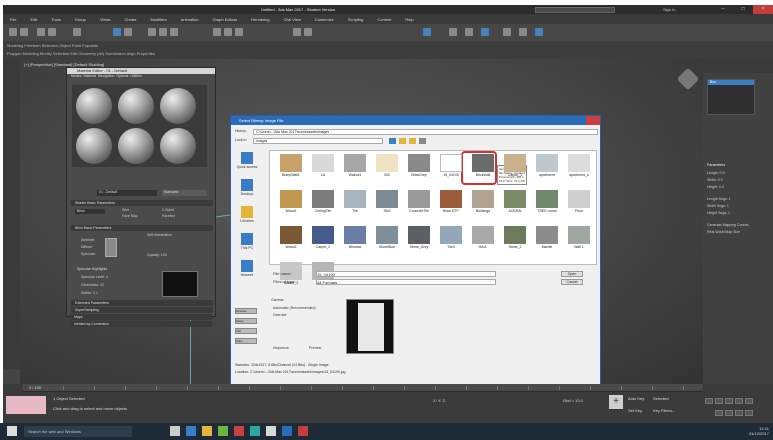 This screenshot has width=773, height=440. I want to click on prev-frame-icon, so click(719, 401).